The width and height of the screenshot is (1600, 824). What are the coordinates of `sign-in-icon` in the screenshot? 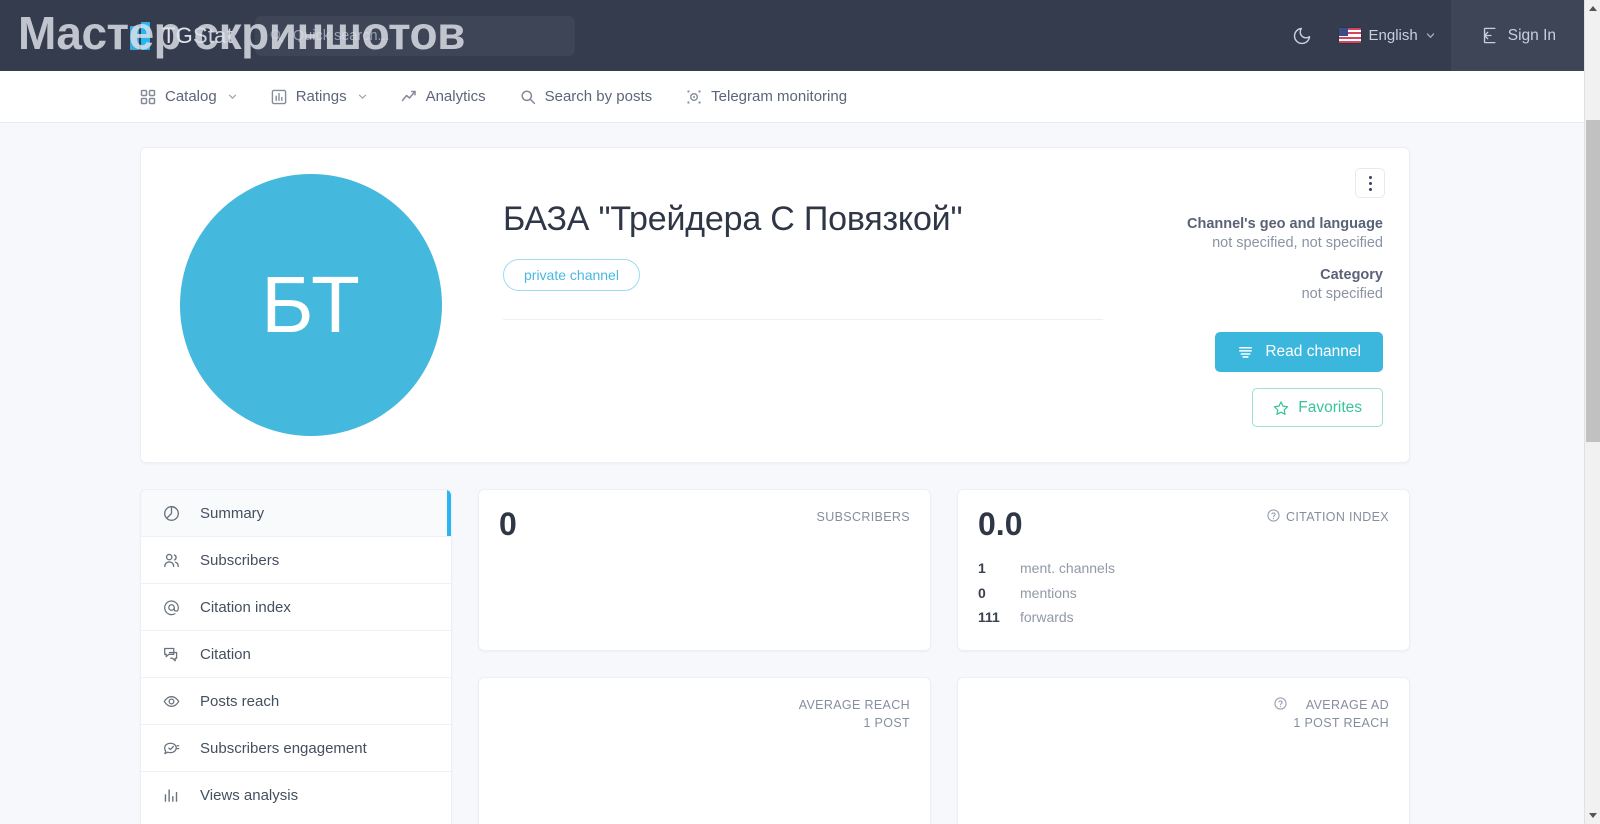 It's located at (1489, 35).